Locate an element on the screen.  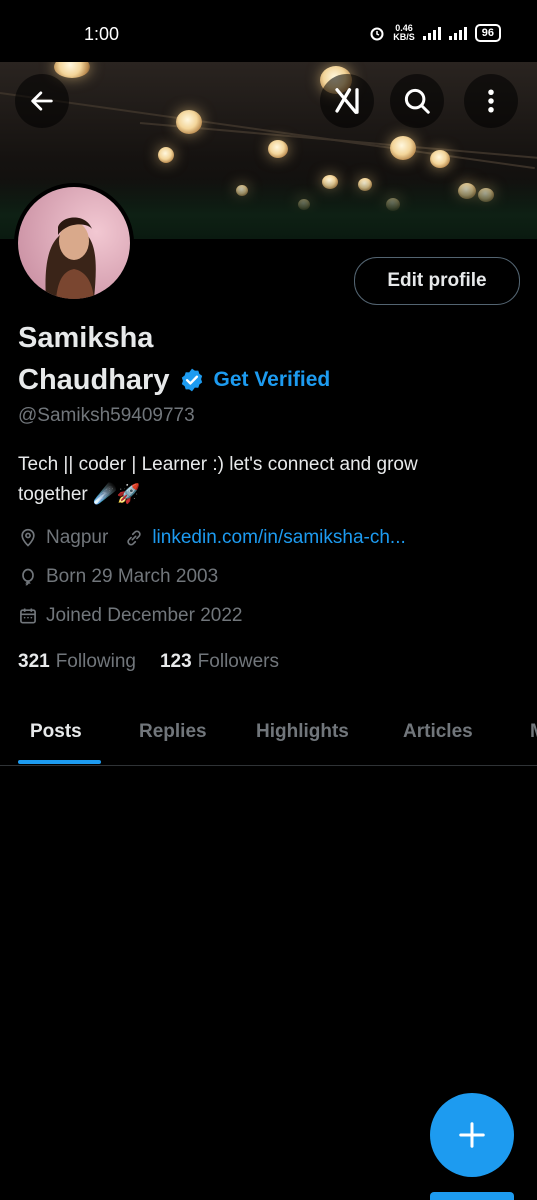
tab-overflow: M is located at coordinates (533, 732).